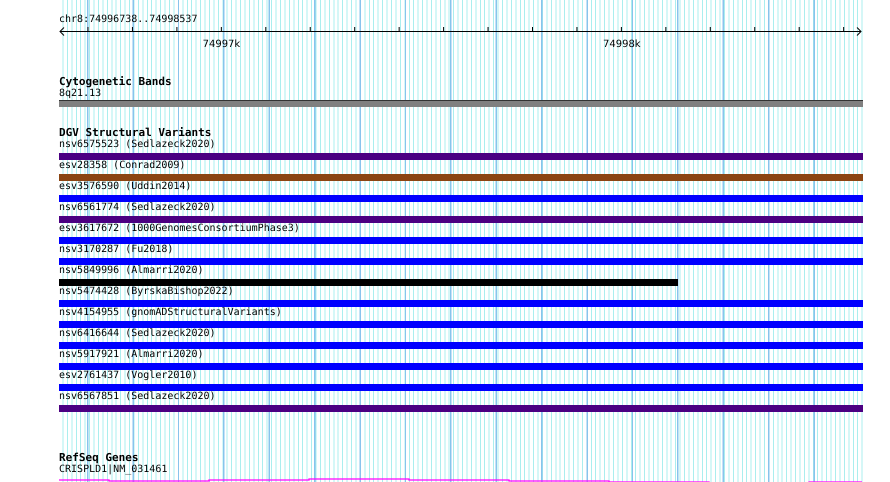 The height and width of the screenshot is (482, 890). Describe the element at coordinates (138, 207) in the screenshot. I see `variant-label: nsv6561774 (Sedlazeck2020)` at that location.